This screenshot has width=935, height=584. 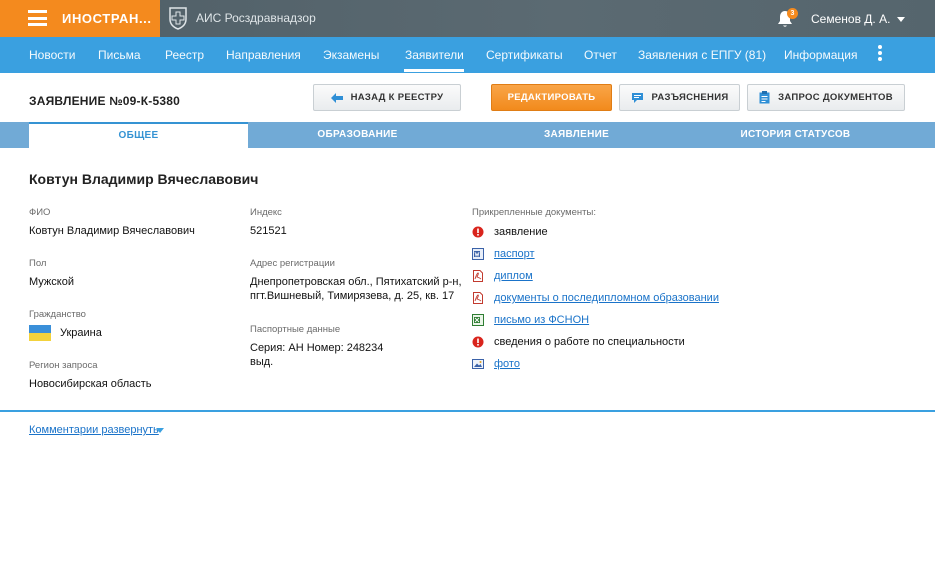 I want to click on nav-item-epgu-applications: Заявления с ЕПГУ (81), so click(x=702, y=55).